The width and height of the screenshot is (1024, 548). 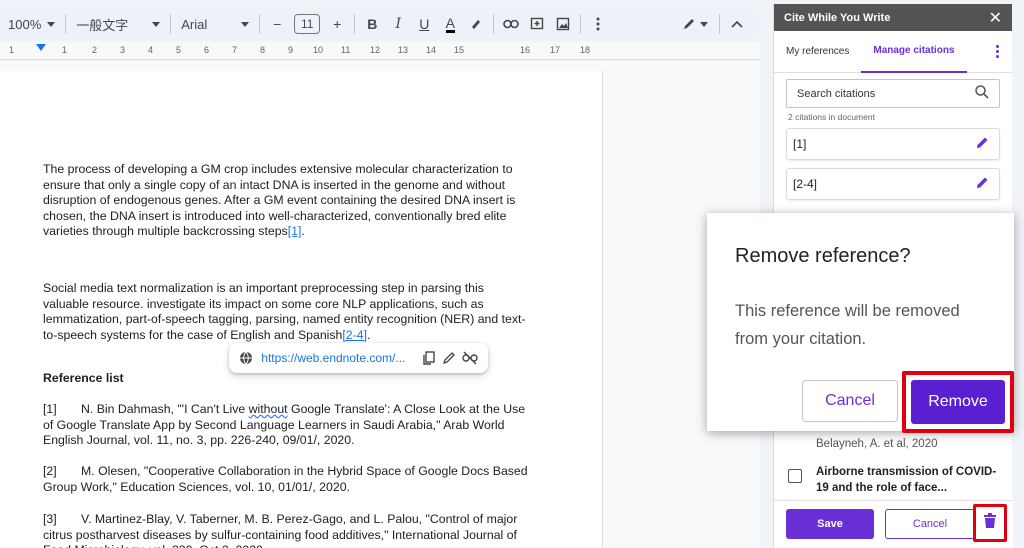 What do you see at coordinates (470, 358) in the screenshot?
I see `unlink-icon` at bounding box center [470, 358].